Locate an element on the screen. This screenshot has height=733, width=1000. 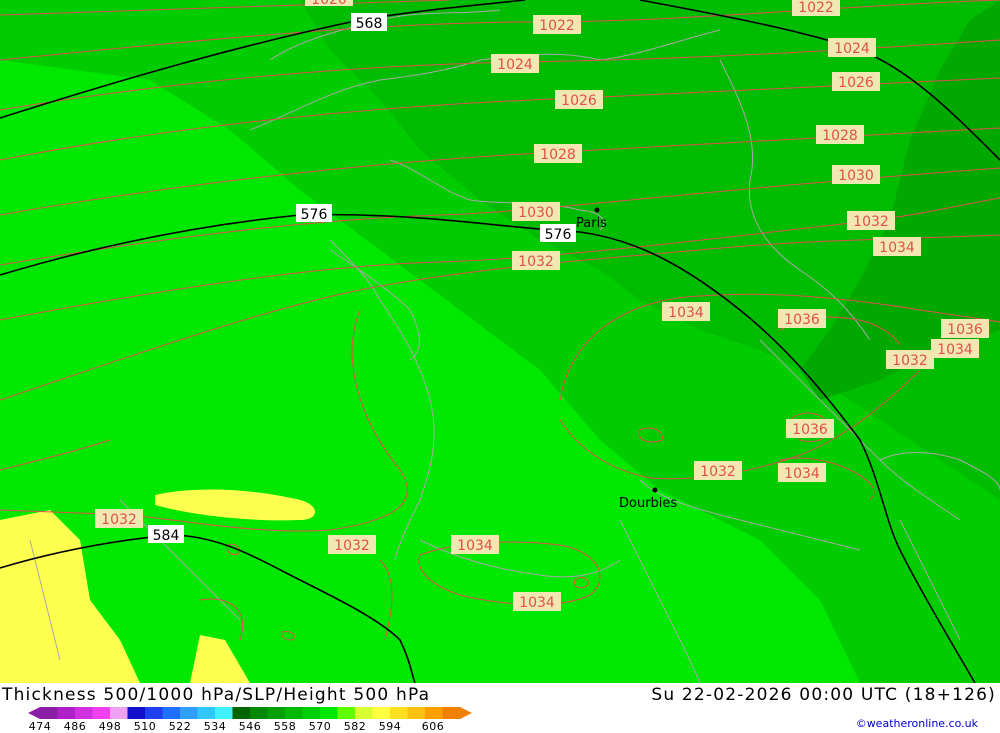
credit-link: ©weatheronline.co.uk is located at coordinates (917, 723).